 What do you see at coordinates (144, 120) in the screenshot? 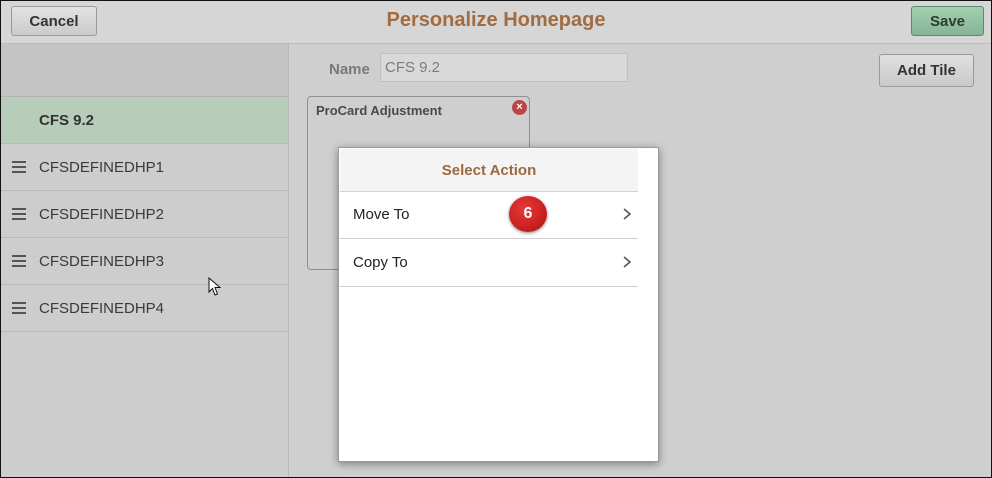
I see `sidebar-item-cfs-9-2: CFS 9.2` at bounding box center [144, 120].